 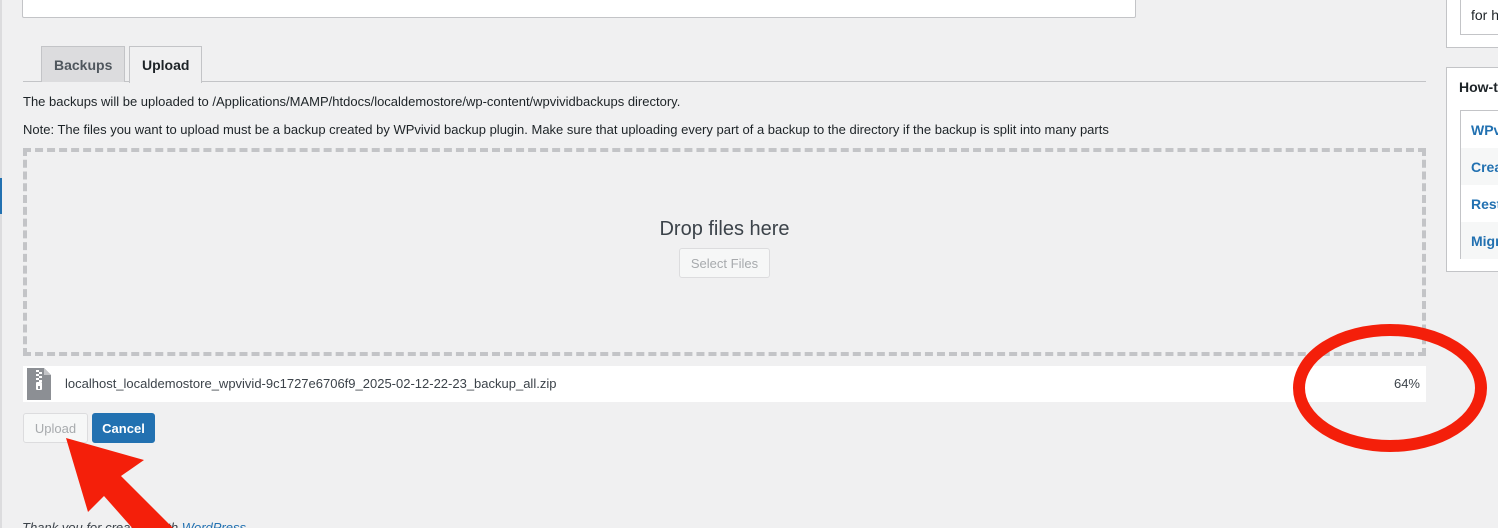 I want to click on red-arrow-icon, so click(x=119, y=483).